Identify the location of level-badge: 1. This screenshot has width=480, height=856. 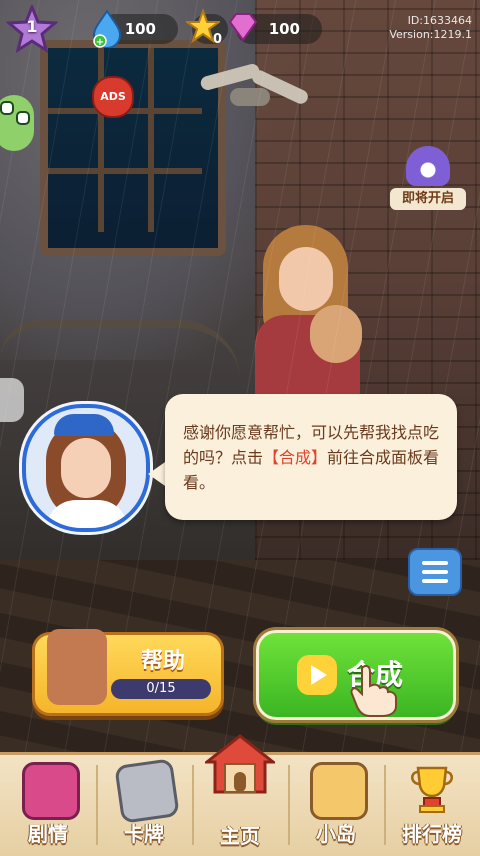
(32, 29).